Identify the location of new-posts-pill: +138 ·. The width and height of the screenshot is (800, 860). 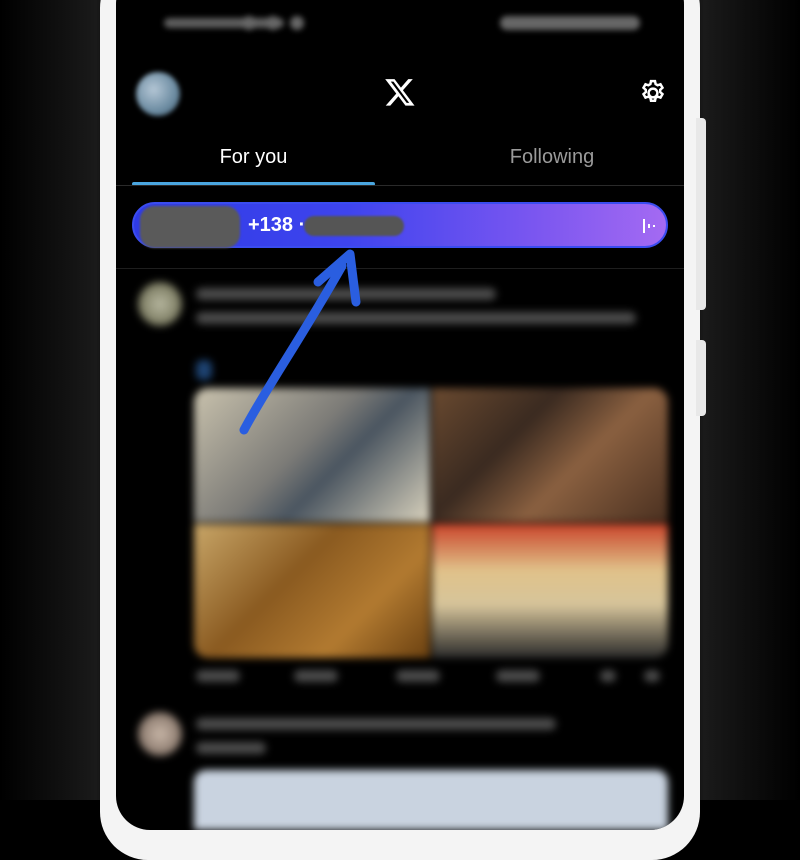
(400, 225).